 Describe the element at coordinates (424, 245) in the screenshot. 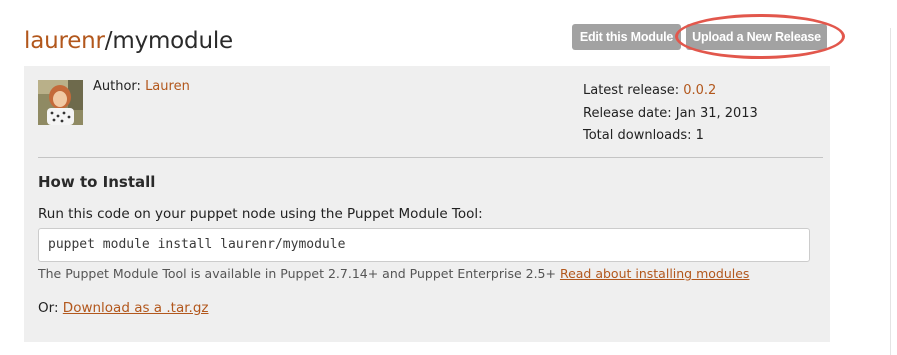

I see `install-command-field: puppet module install laurenr/mymodule` at that location.